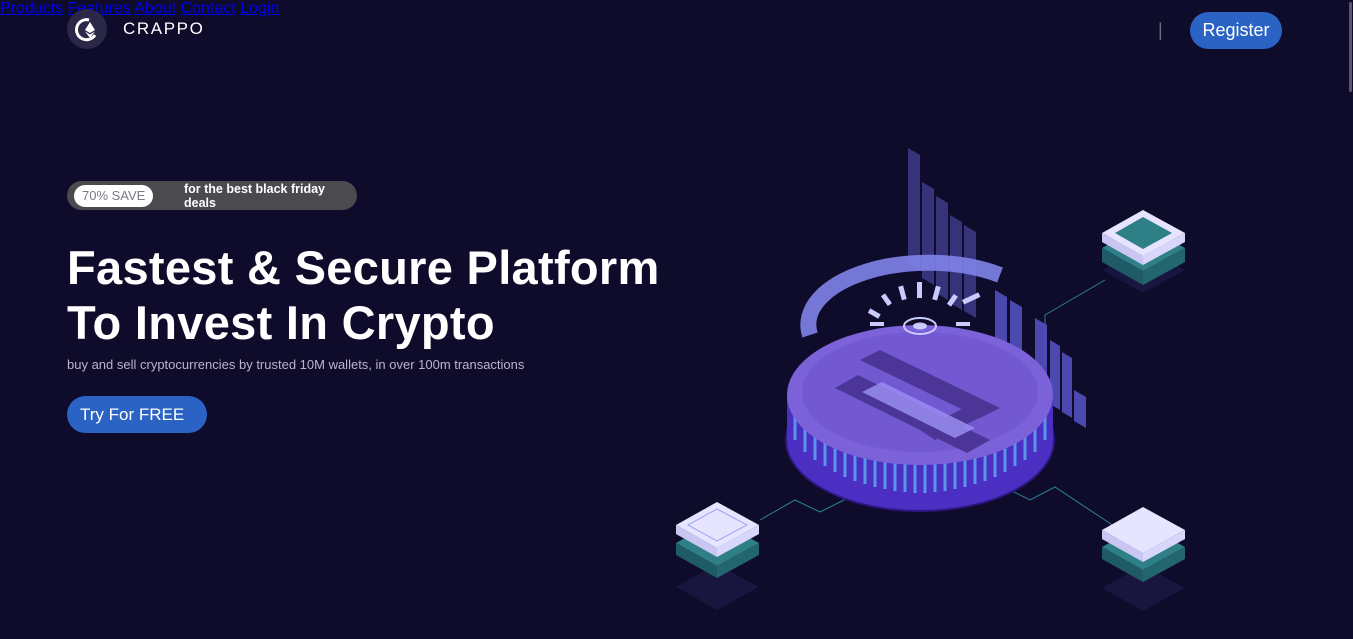  What do you see at coordinates (281, 322) in the screenshot?
I see `hero-title-line-2: To Invest In Crypto` at bounding box center [281, 322].